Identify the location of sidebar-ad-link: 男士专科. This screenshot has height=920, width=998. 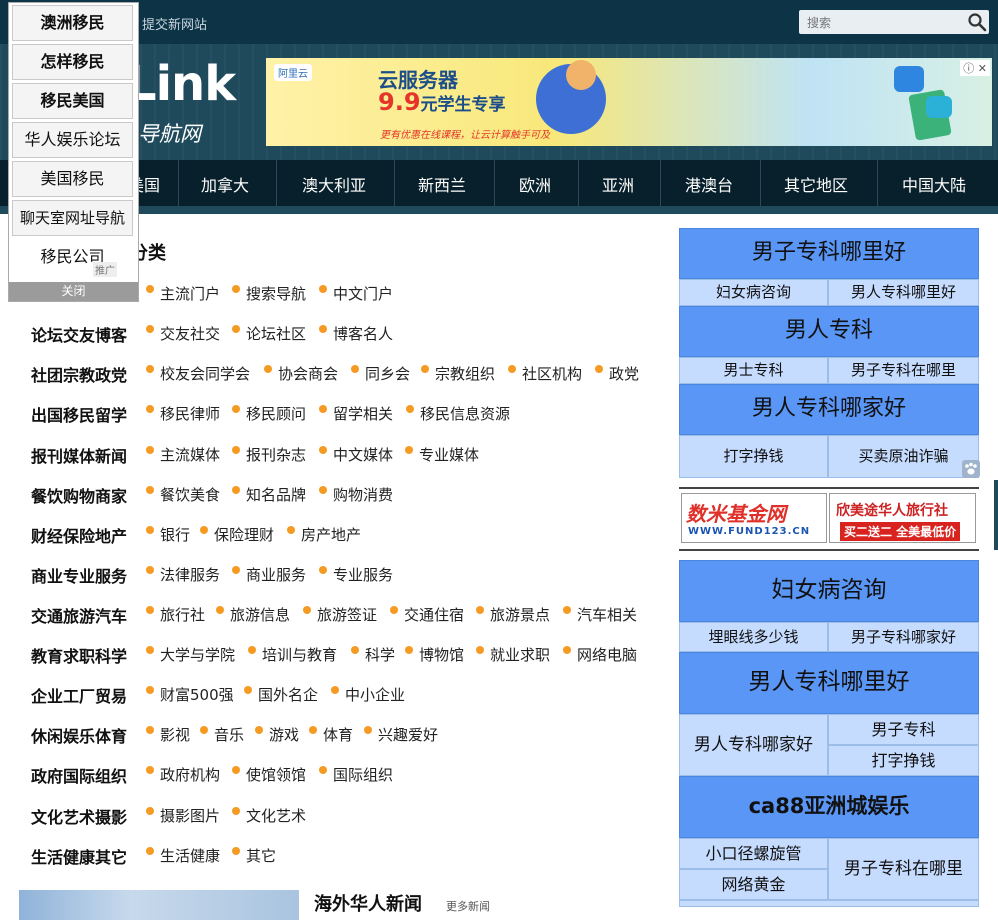
(753, 370).